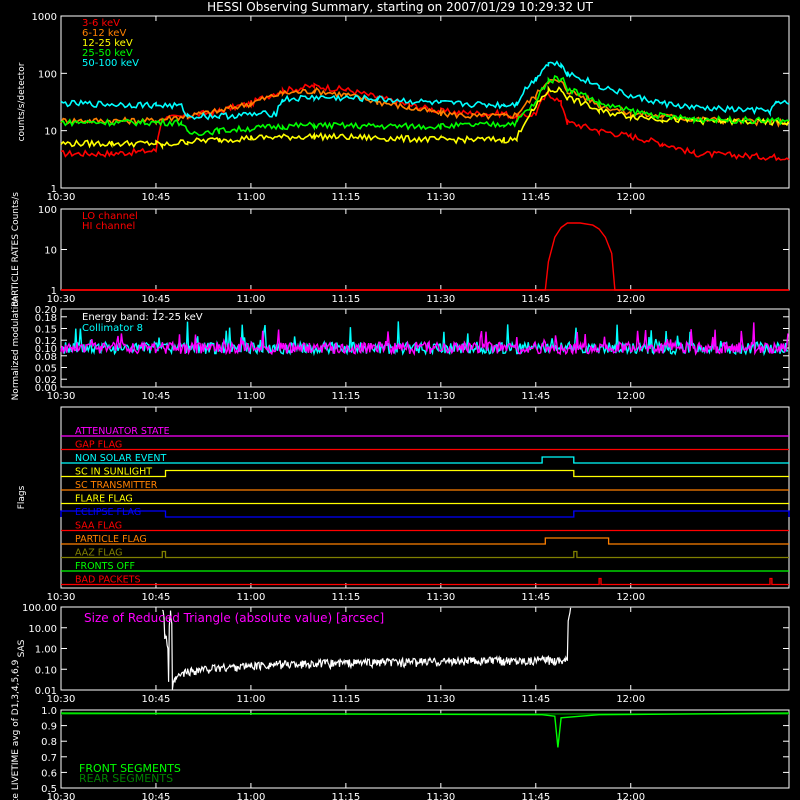 This screenshot has height=800, width=800. I want to click on y-tick-label: 0.20, so click(46, 310).